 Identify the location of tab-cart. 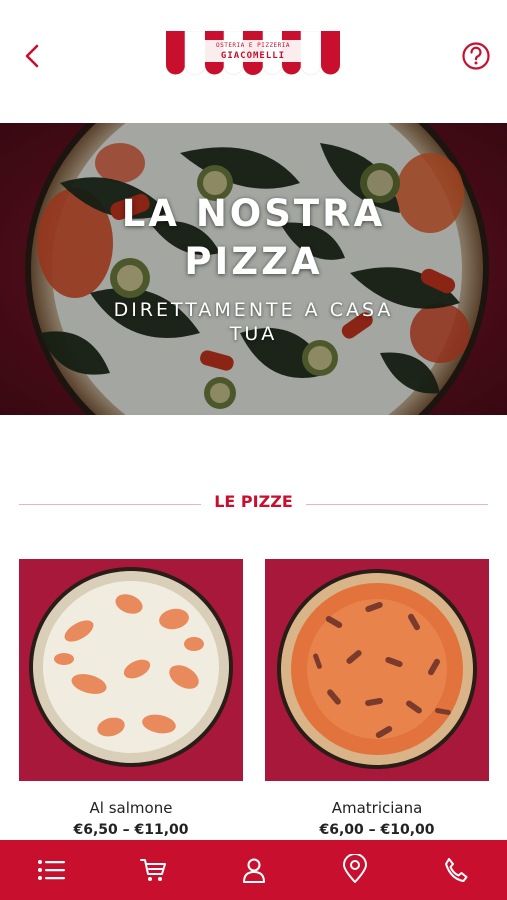
(151, 870).